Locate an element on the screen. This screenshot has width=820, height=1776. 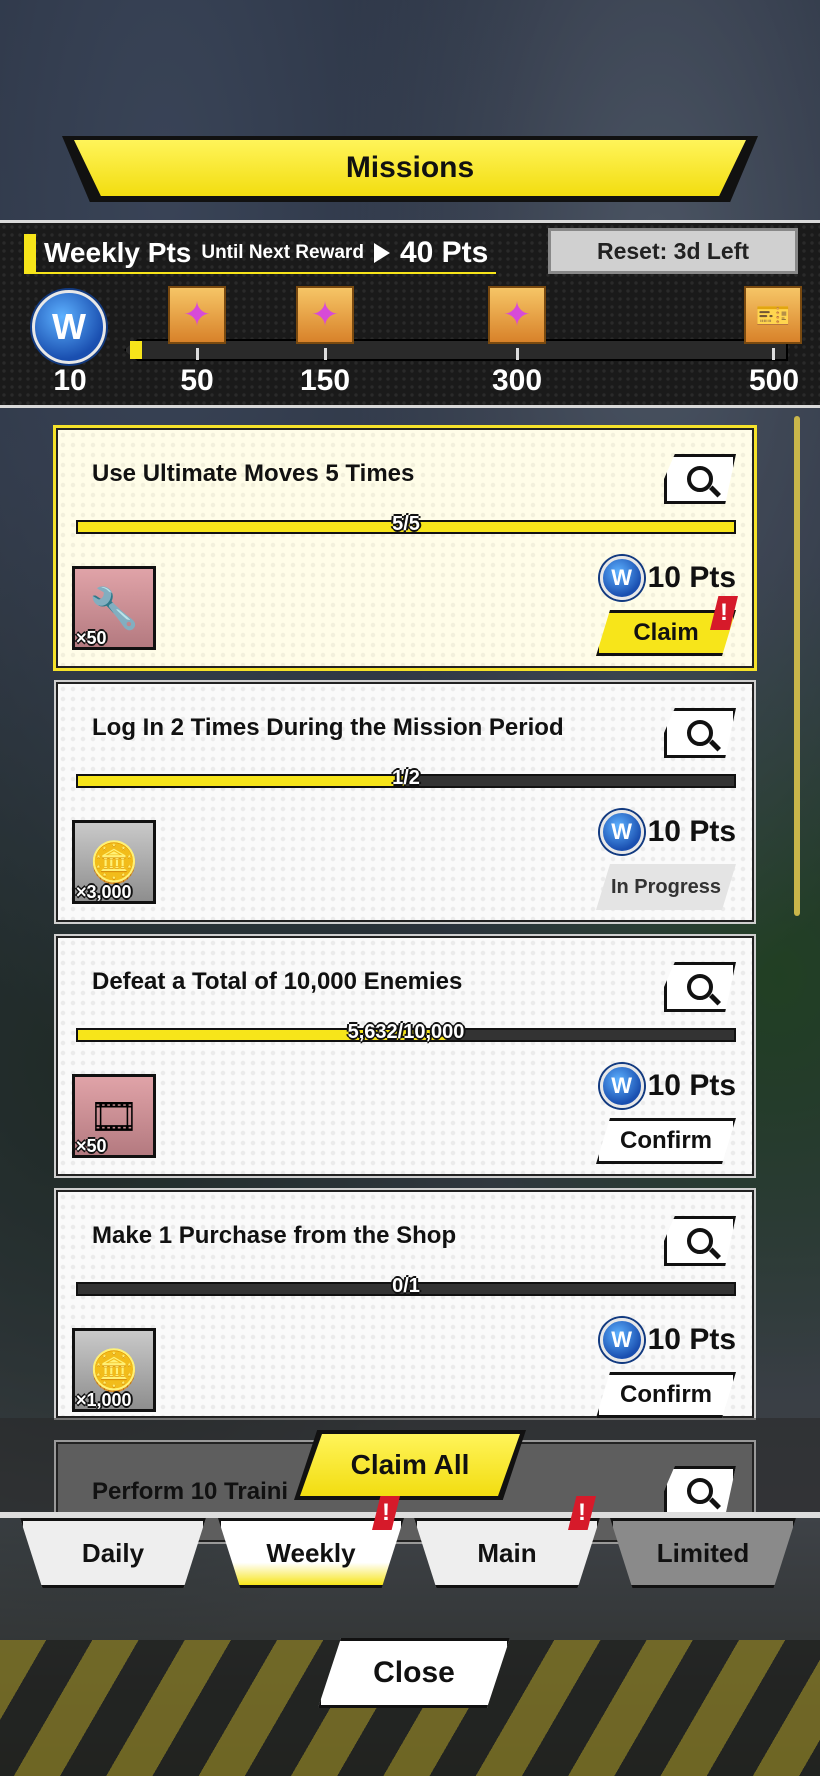
mission-title: Defeat a Total of 10,000 Enemies is located at coordinates (277, 981).